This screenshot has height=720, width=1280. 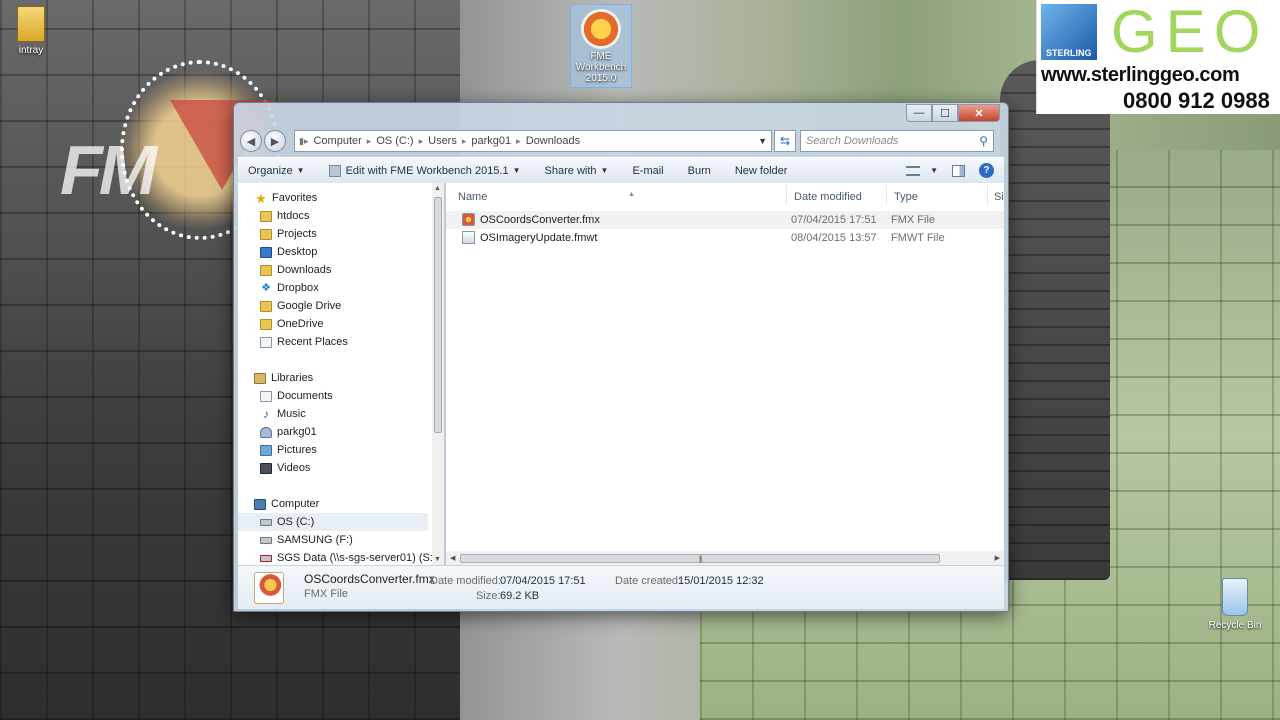 I want to click on refresh-button: ⇆, so click(x=785, y=141).